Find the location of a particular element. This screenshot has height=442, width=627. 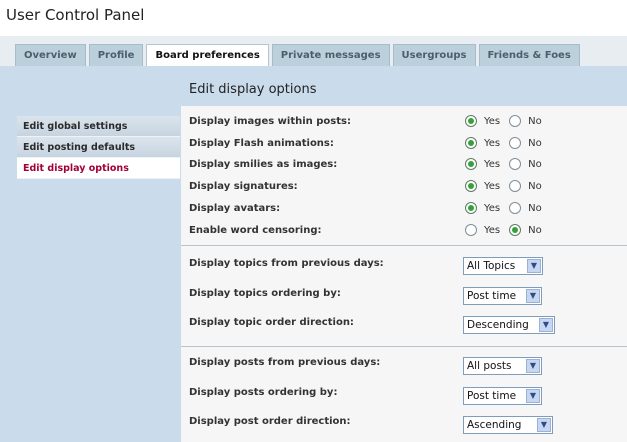

select-value: All Topics is located at coordinates (491, 266).